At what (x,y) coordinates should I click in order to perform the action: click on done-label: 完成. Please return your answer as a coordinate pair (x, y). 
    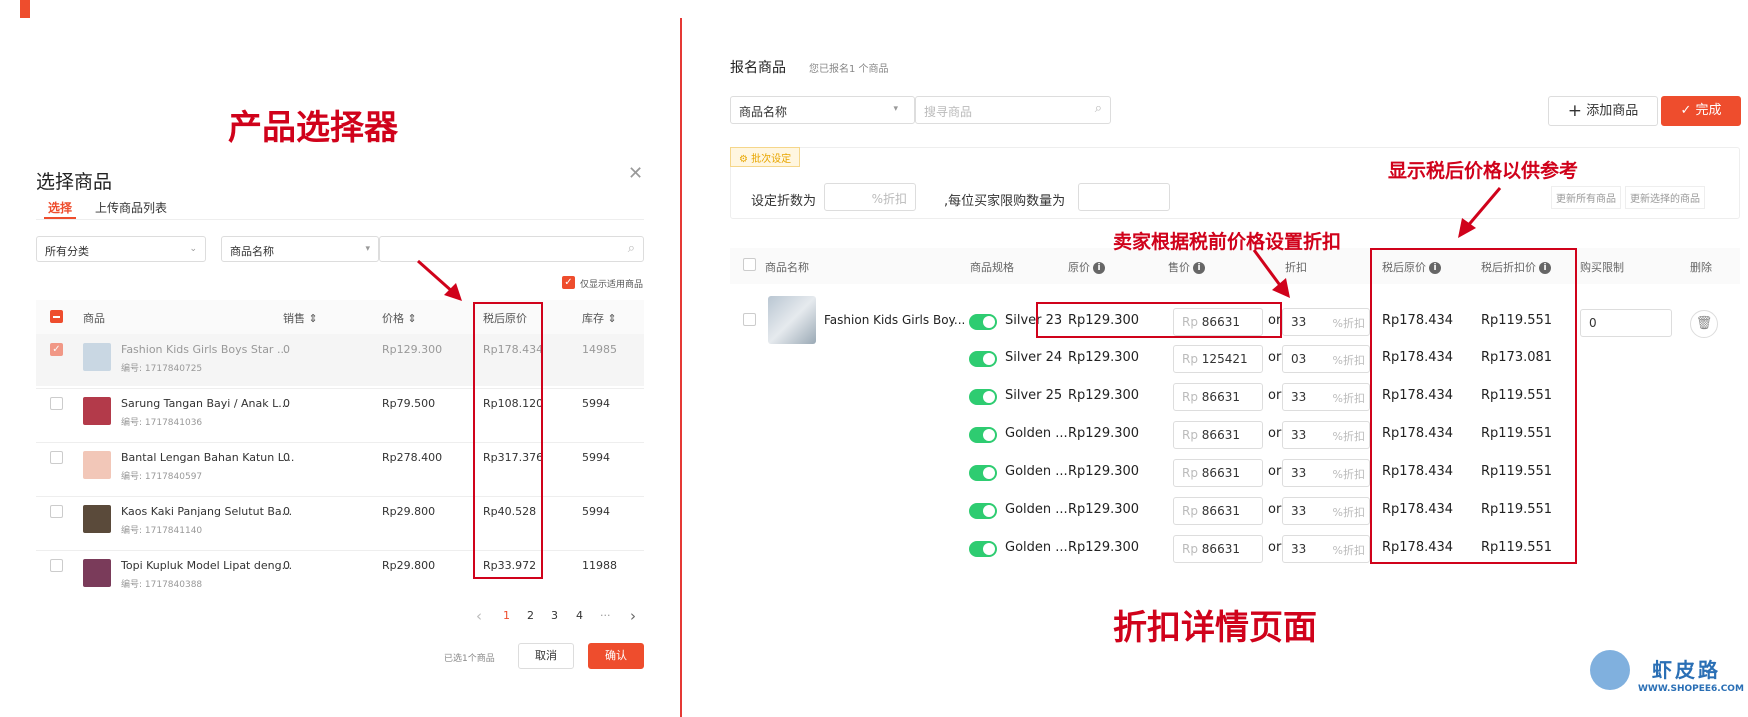
    Looking at the image, I should click on (1708, 110).